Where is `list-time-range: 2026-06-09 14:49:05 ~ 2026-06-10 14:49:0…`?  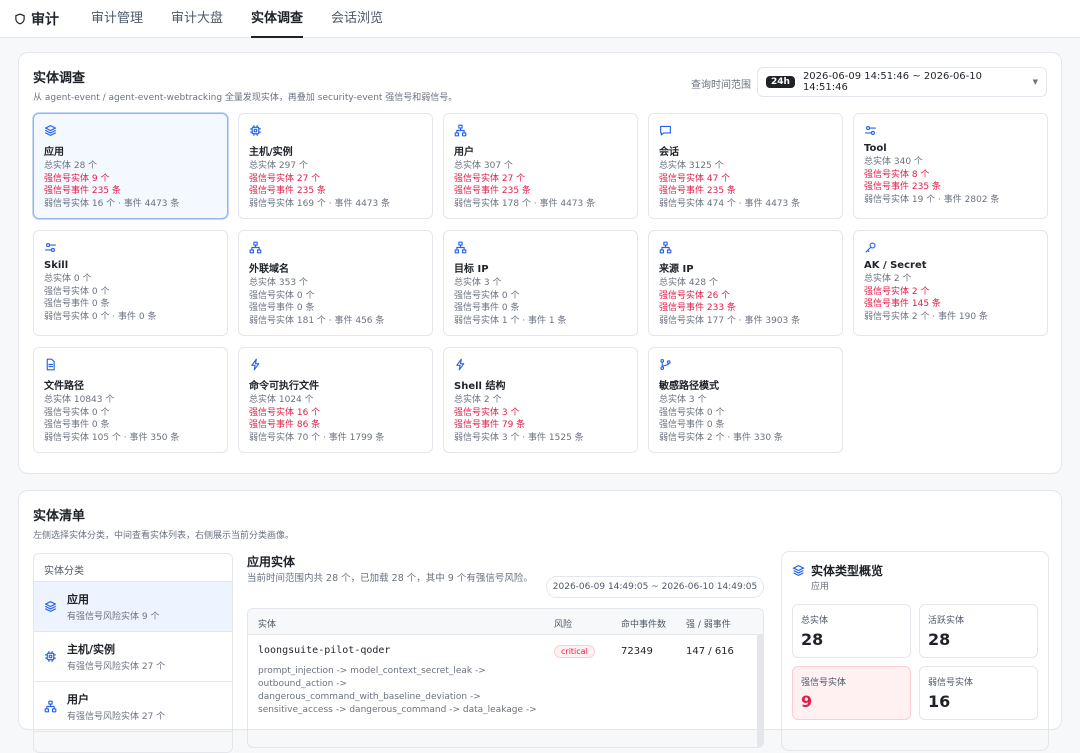
list-time-range: 2026-06-09 14:49:05 ~ 2026-06-10 14:49:0… is located at coordinates (655, 587).